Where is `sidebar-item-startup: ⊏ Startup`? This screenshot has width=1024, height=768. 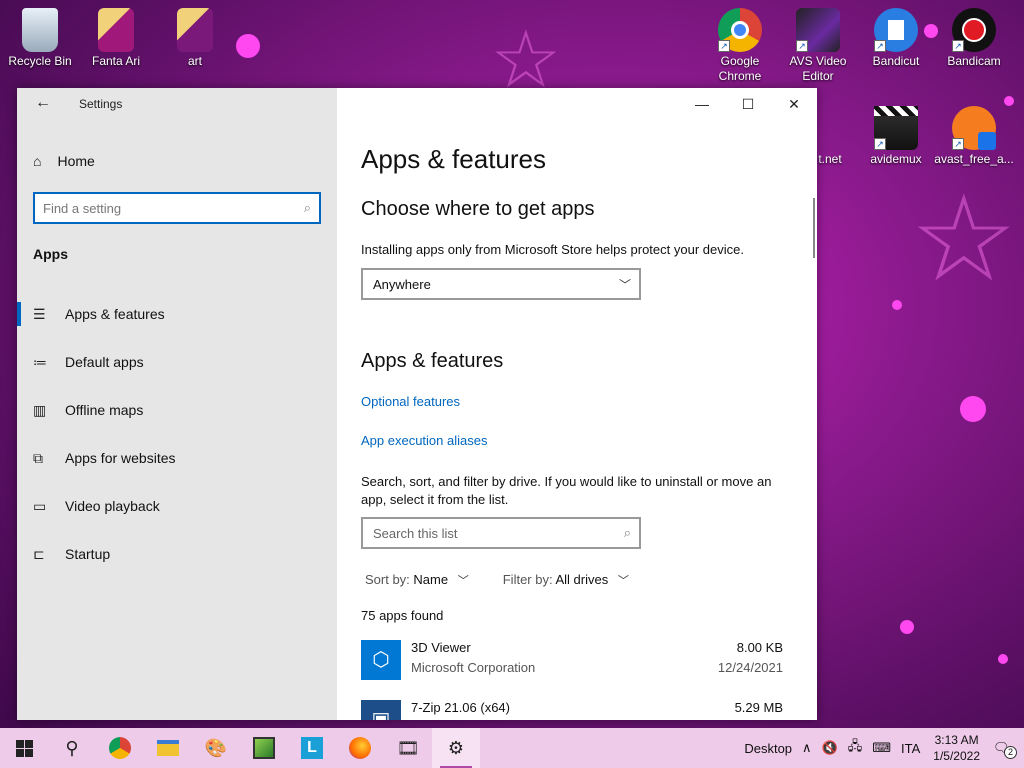 sidebar-item-startup: ⊏ Startup is located at coordinates (177, 554).